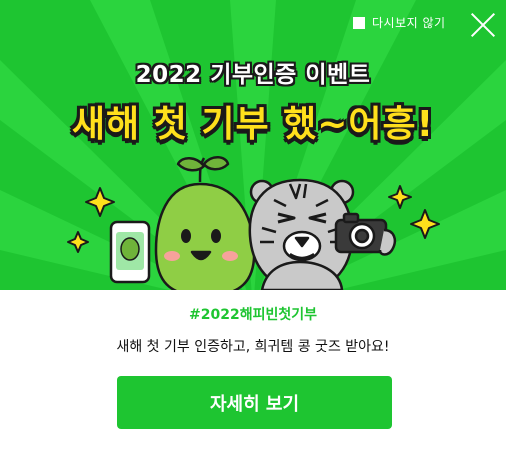 The image size is (506, 474). I want to click on event-description: 새해 첫 기부 인증하고, 희귀템 콩 굿즈 받아요!, so click(253, 347).